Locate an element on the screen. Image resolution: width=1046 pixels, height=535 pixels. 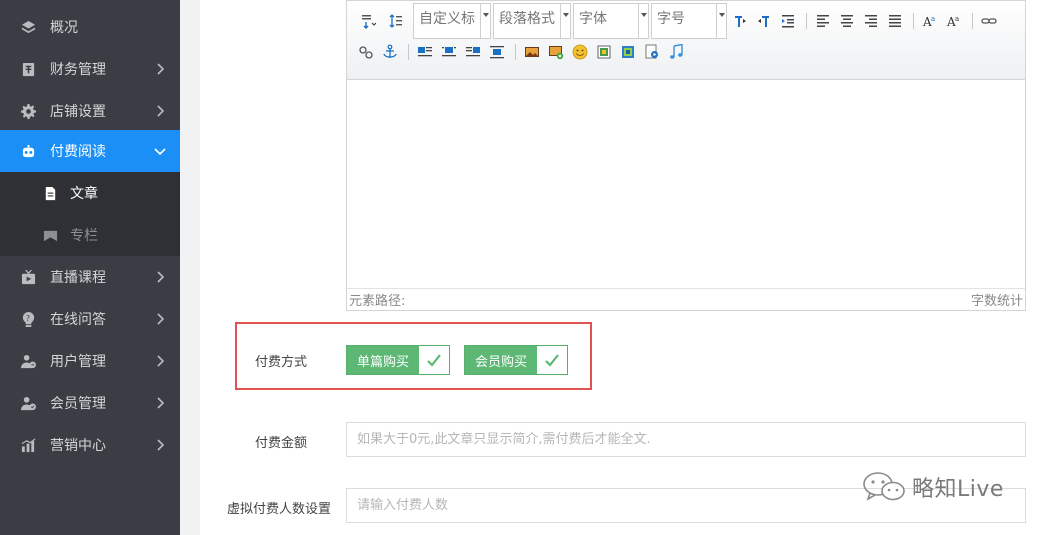
toolbar-row: 自定义标 段落格式 字体 字号 Aa A a is located at coordinates (678, 21).